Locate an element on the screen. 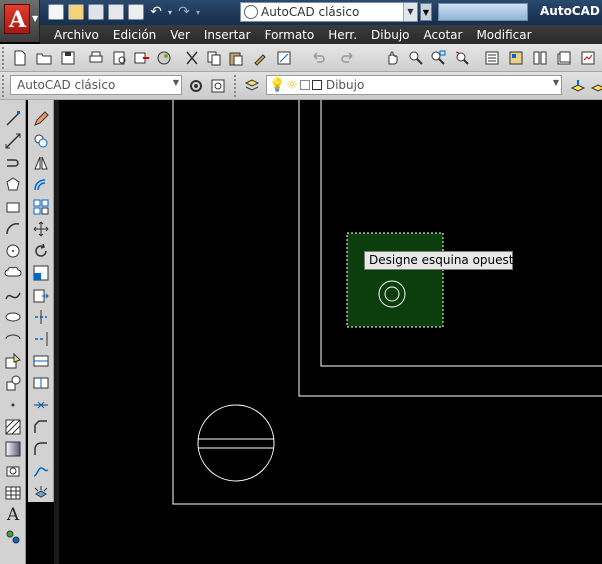 The image size is (602, 564). polygon-icon is located at coordinates (13, 185).